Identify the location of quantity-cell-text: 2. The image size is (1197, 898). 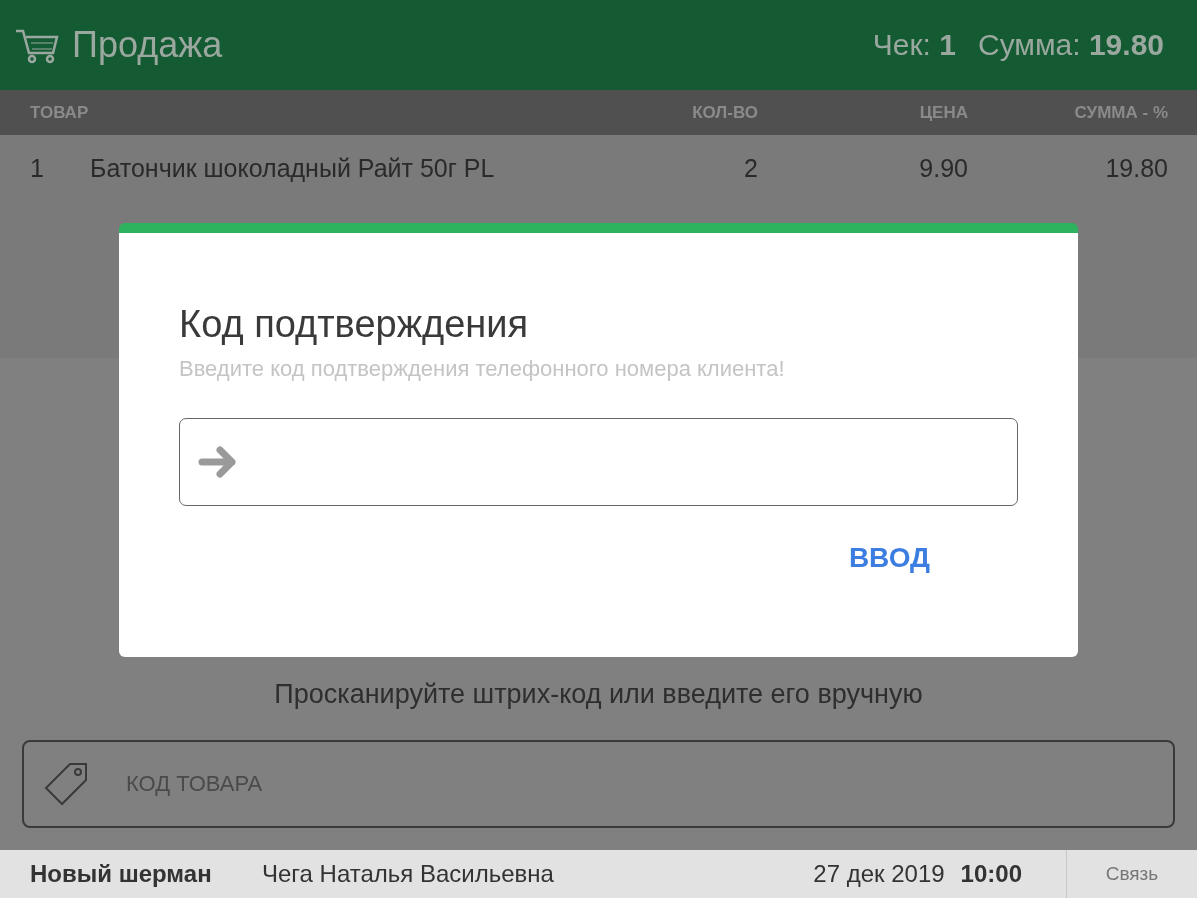
(750, 168).